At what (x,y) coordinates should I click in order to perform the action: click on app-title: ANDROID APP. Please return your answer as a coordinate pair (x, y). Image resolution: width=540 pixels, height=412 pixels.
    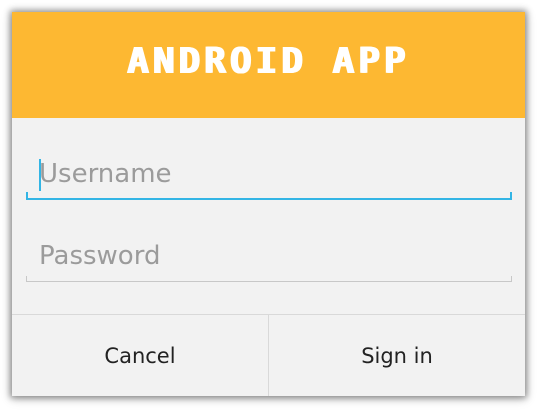
    Looking at the image, I should click on (268, 61).